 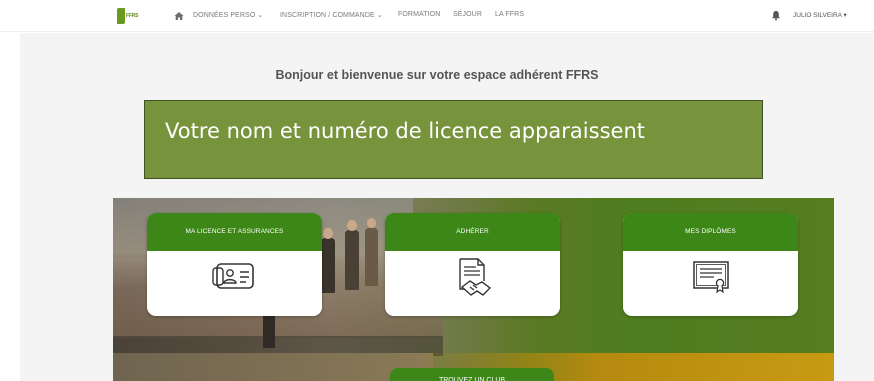 I want to click on photo-bottom-strip, so click(x=273, y=367).